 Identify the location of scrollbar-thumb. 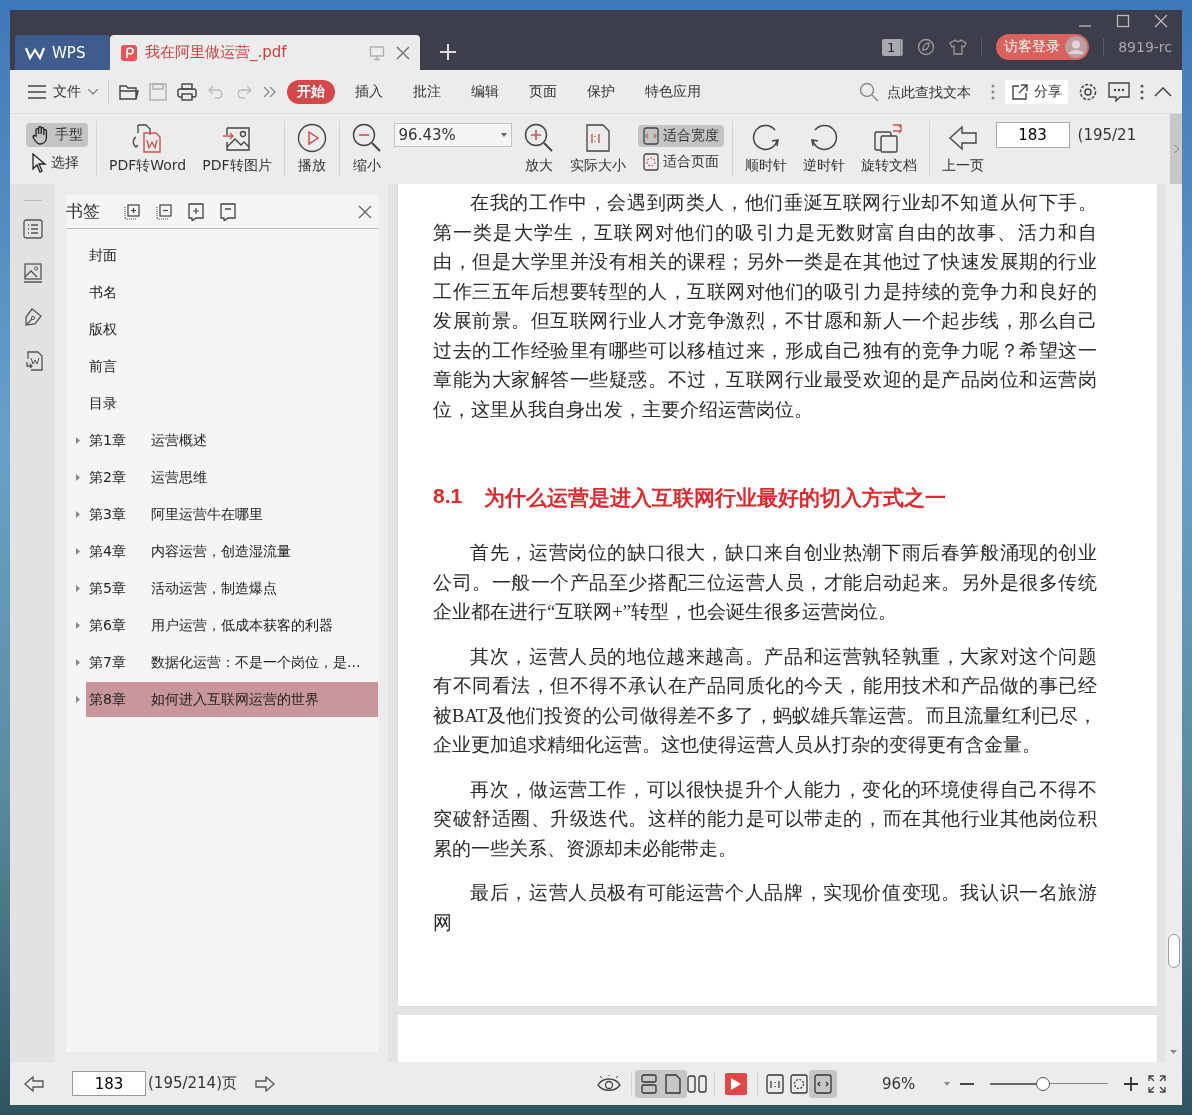
(1174, 951).